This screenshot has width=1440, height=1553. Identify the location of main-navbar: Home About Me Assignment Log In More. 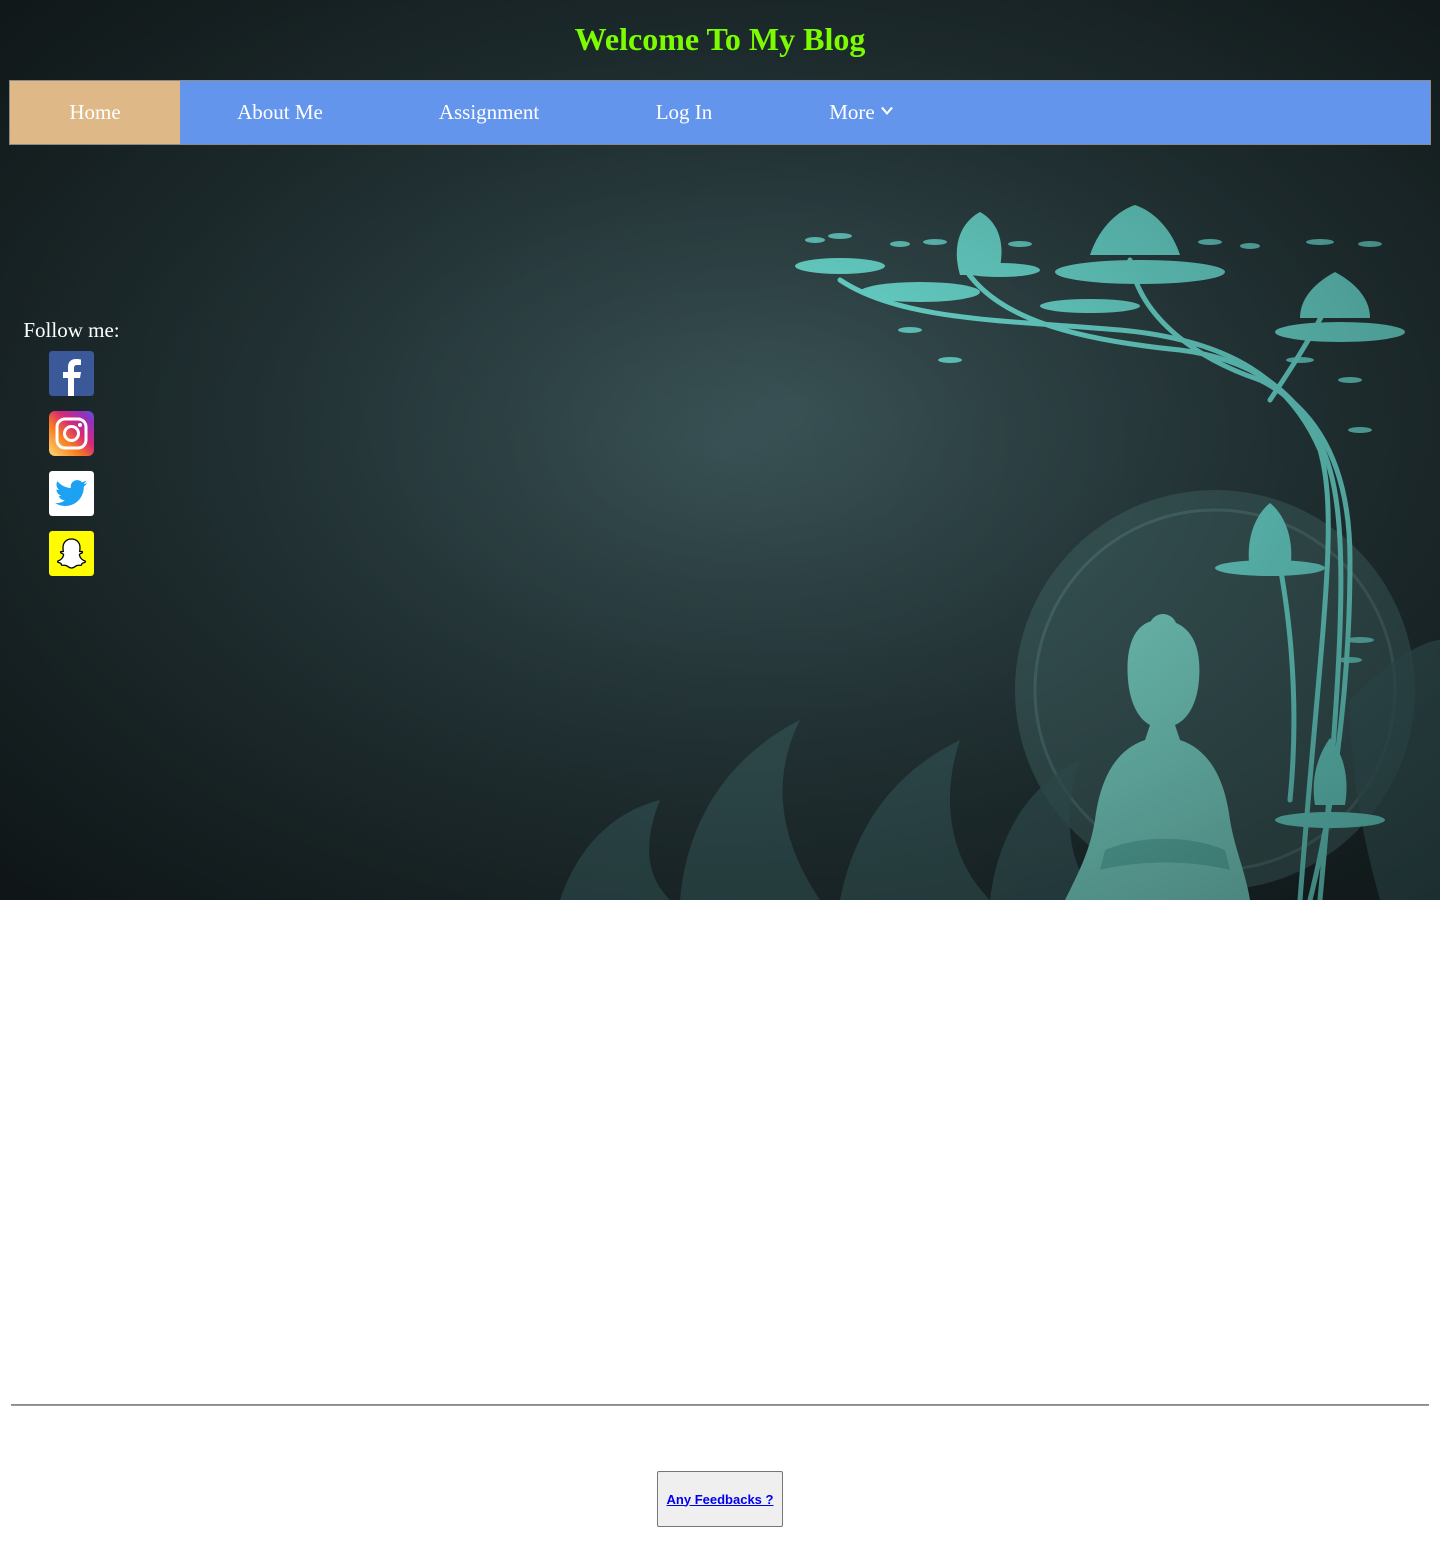
(720, 112).